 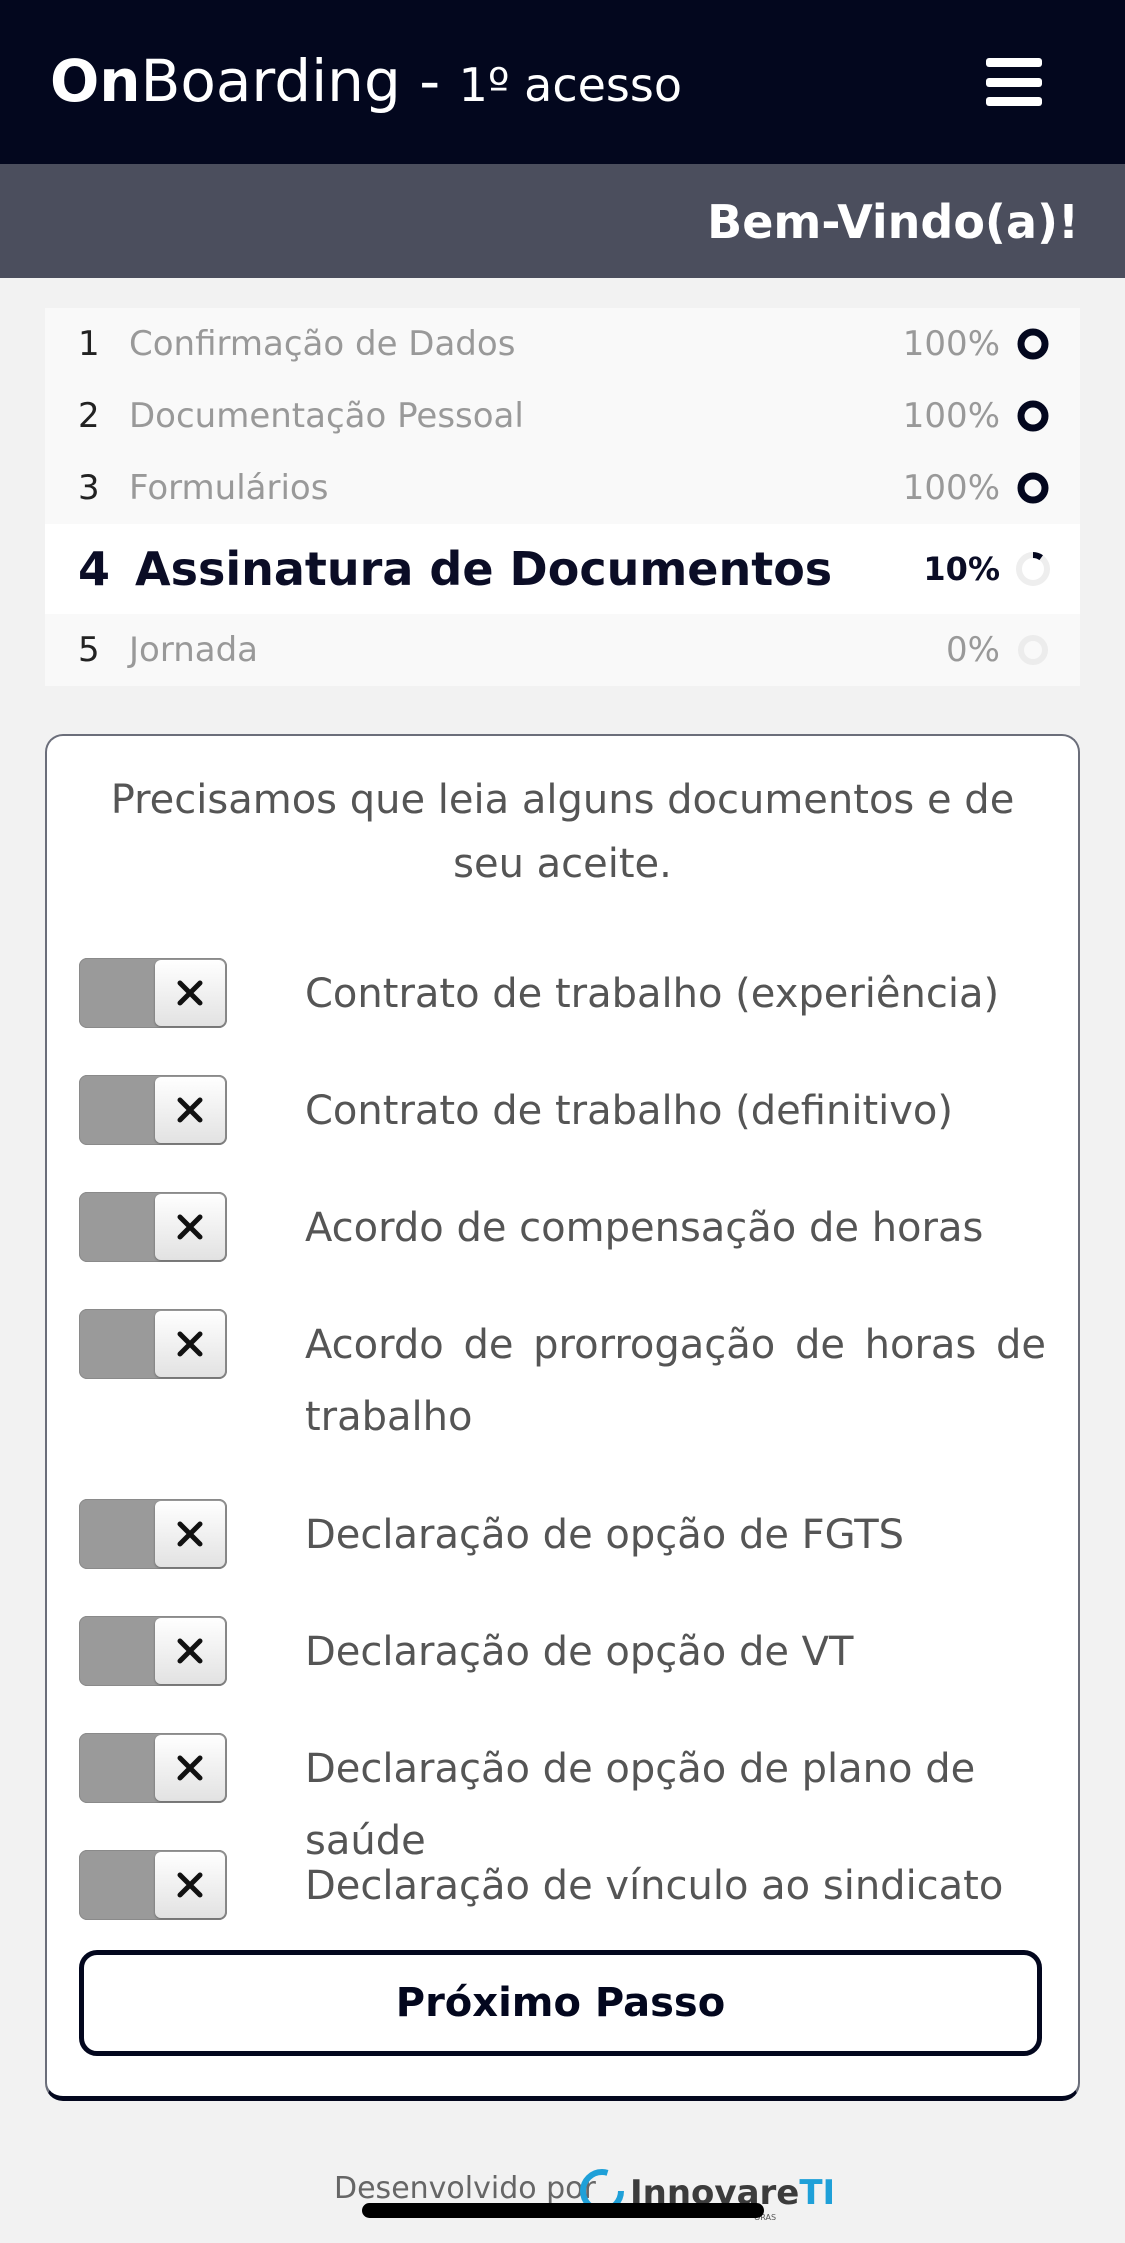 What do you see at coordinates (465, 2188) in the screenshot?
I see `developed-by-text: Desenvolvido por` at bounding box center [465, 2188].